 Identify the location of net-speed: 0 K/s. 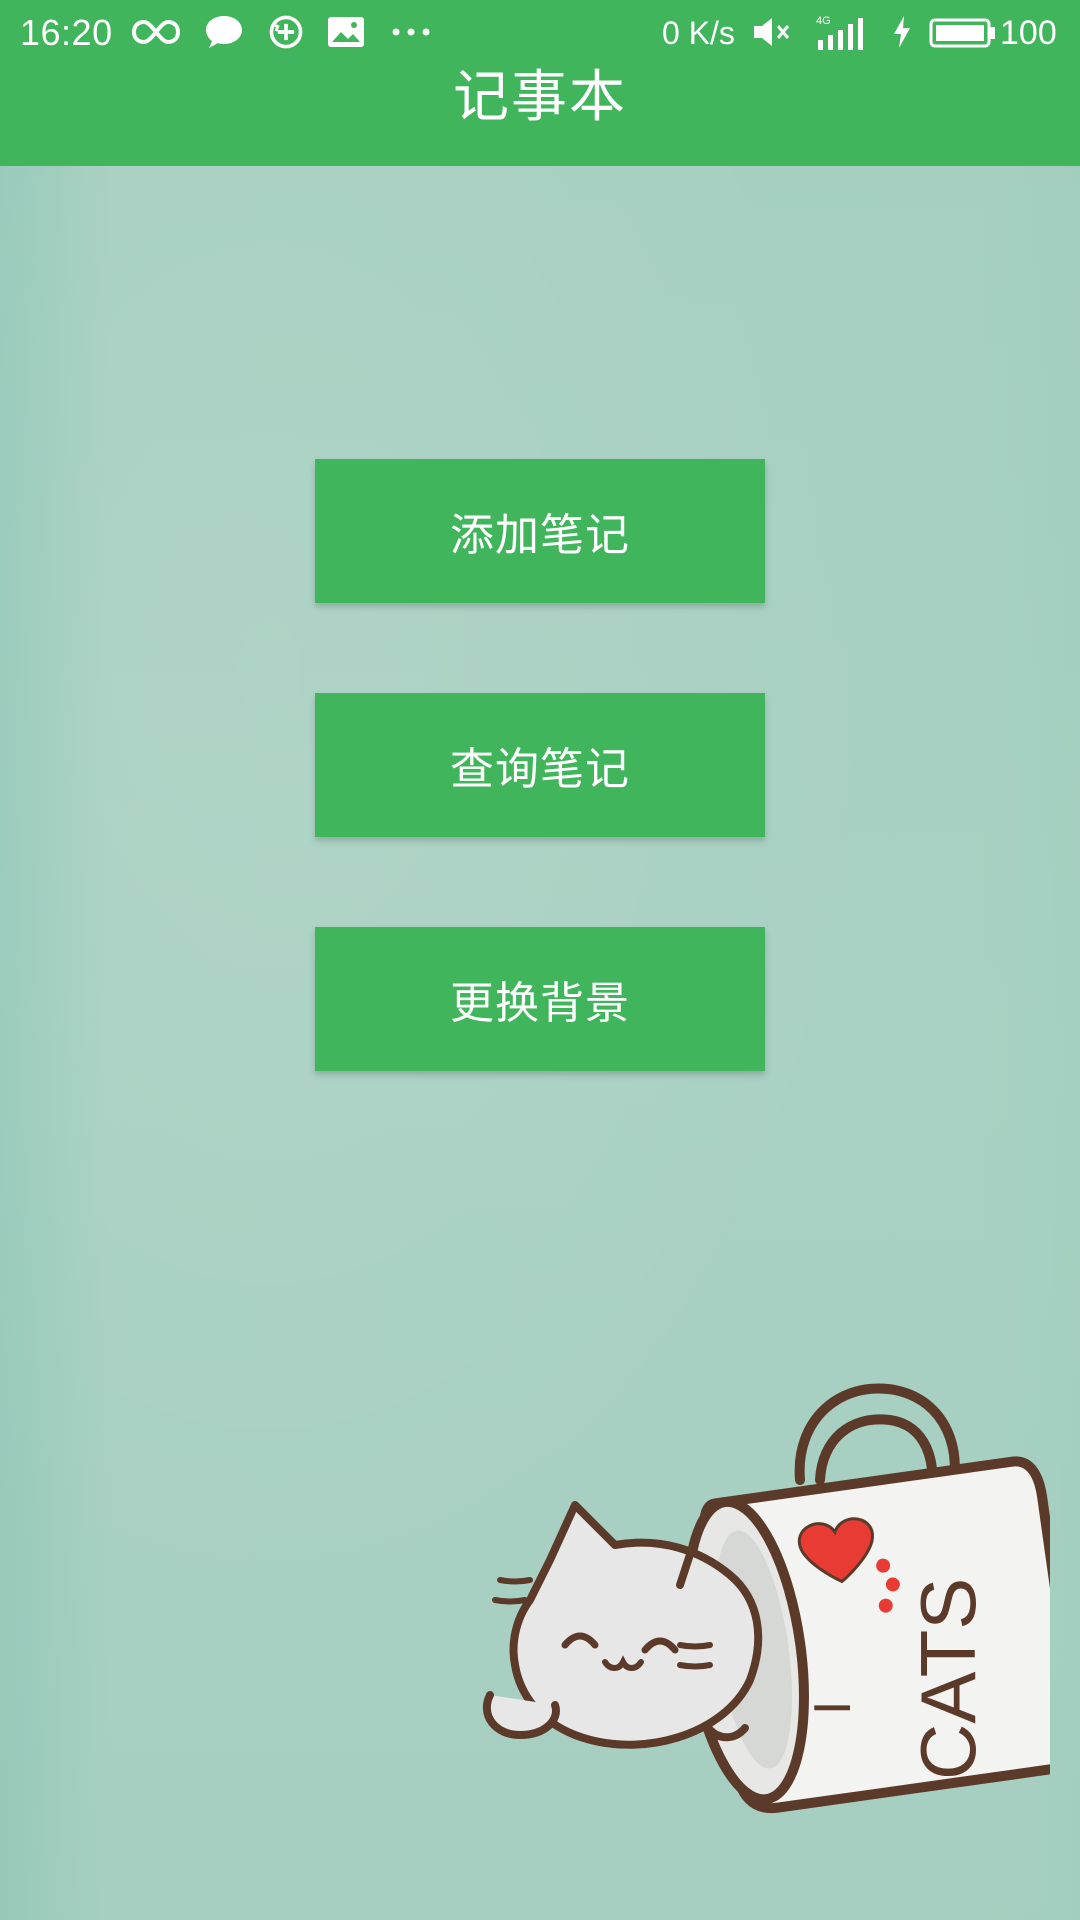
(698, 33).